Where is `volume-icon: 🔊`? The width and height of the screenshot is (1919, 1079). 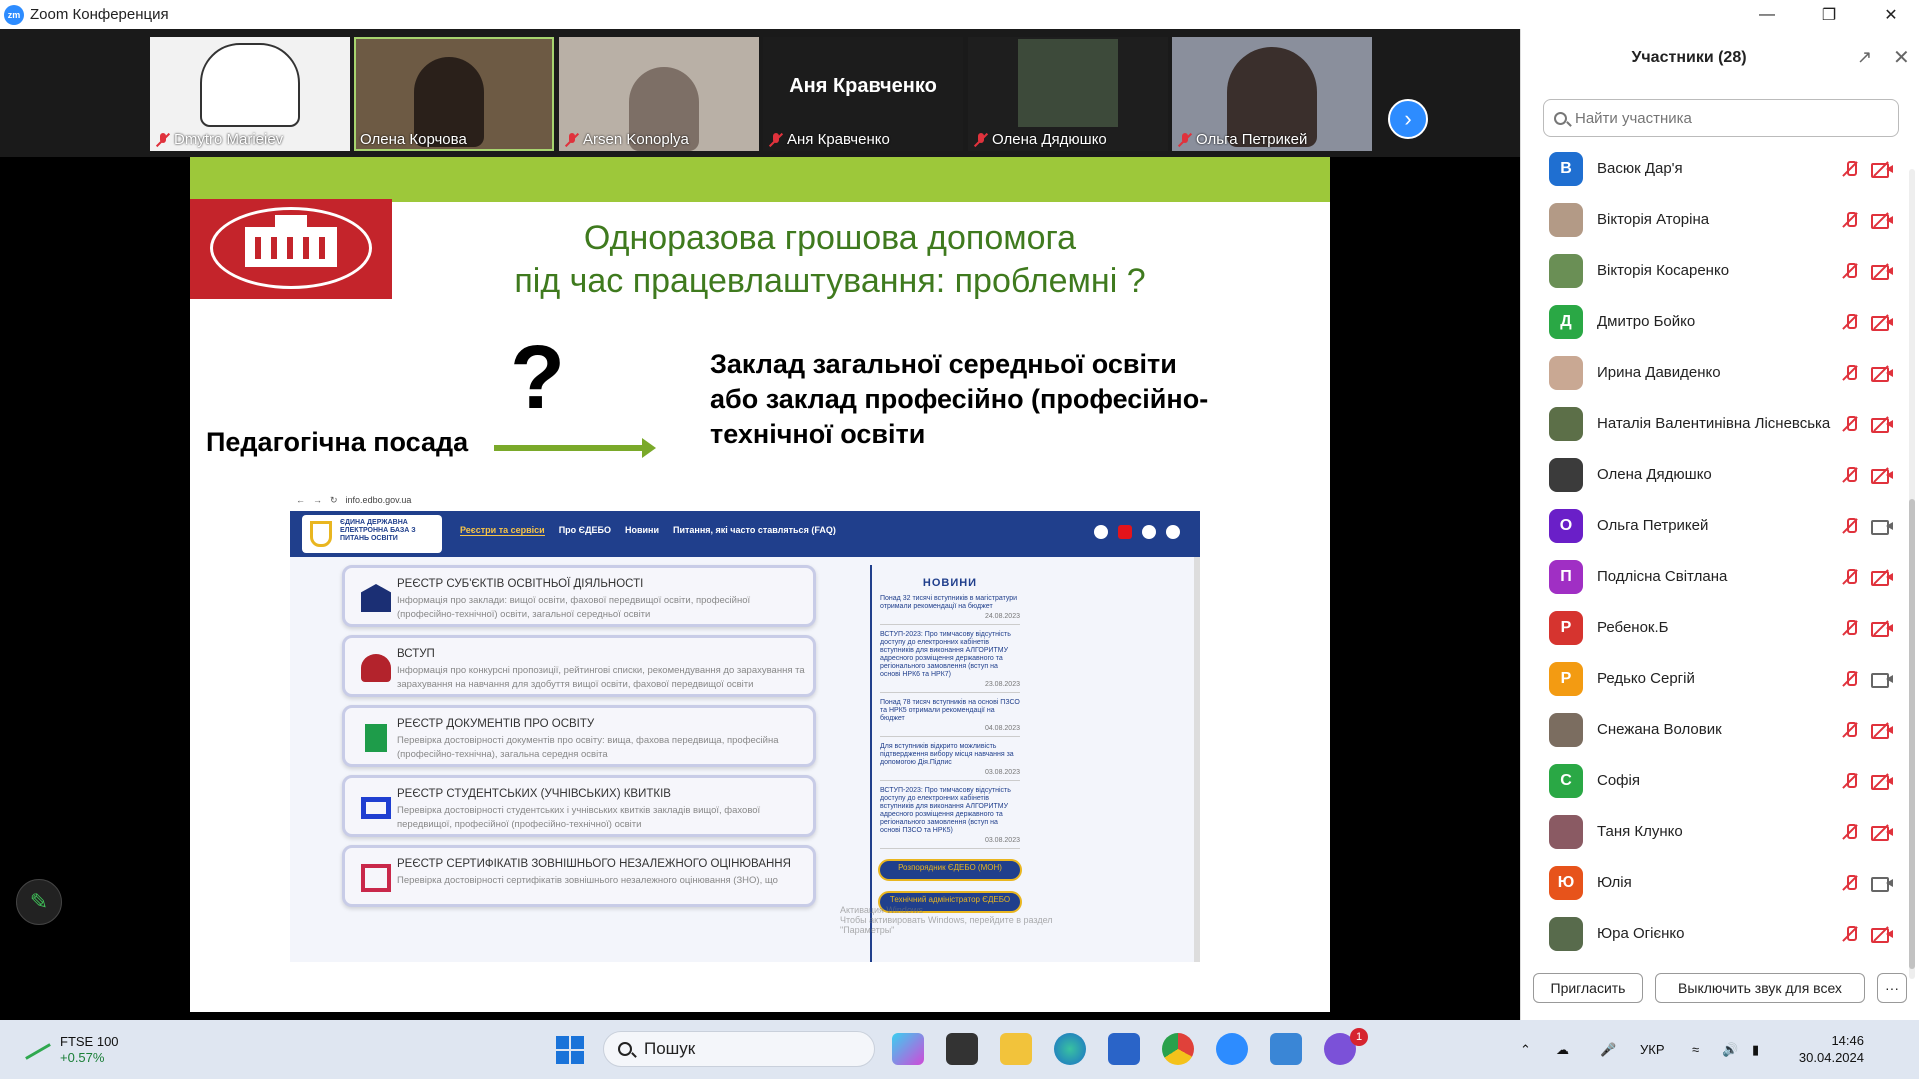 volume-icon: 🔊 is located at coordinates (1730, 1049).